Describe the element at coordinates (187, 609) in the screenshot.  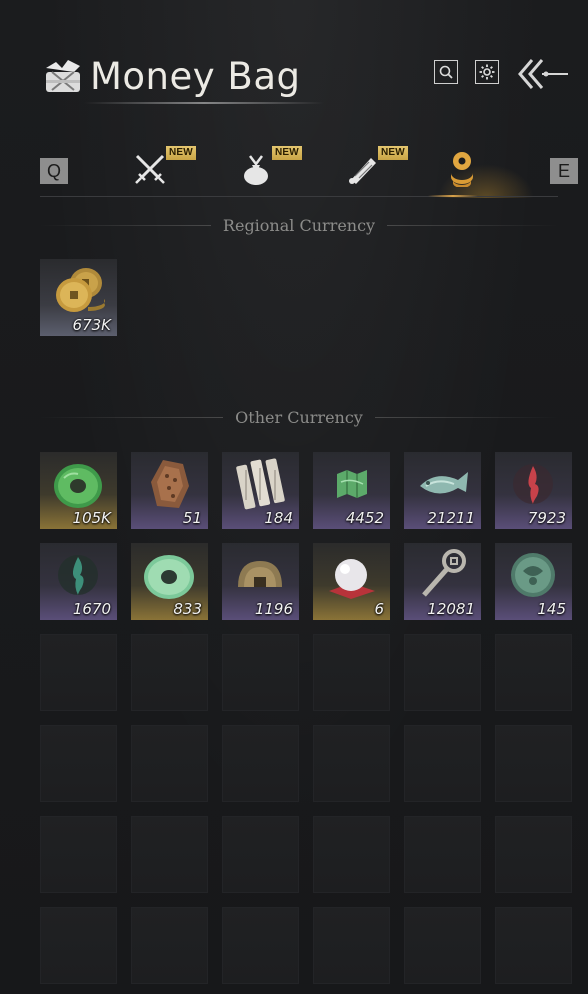
I see `item-count: 833` at that location.